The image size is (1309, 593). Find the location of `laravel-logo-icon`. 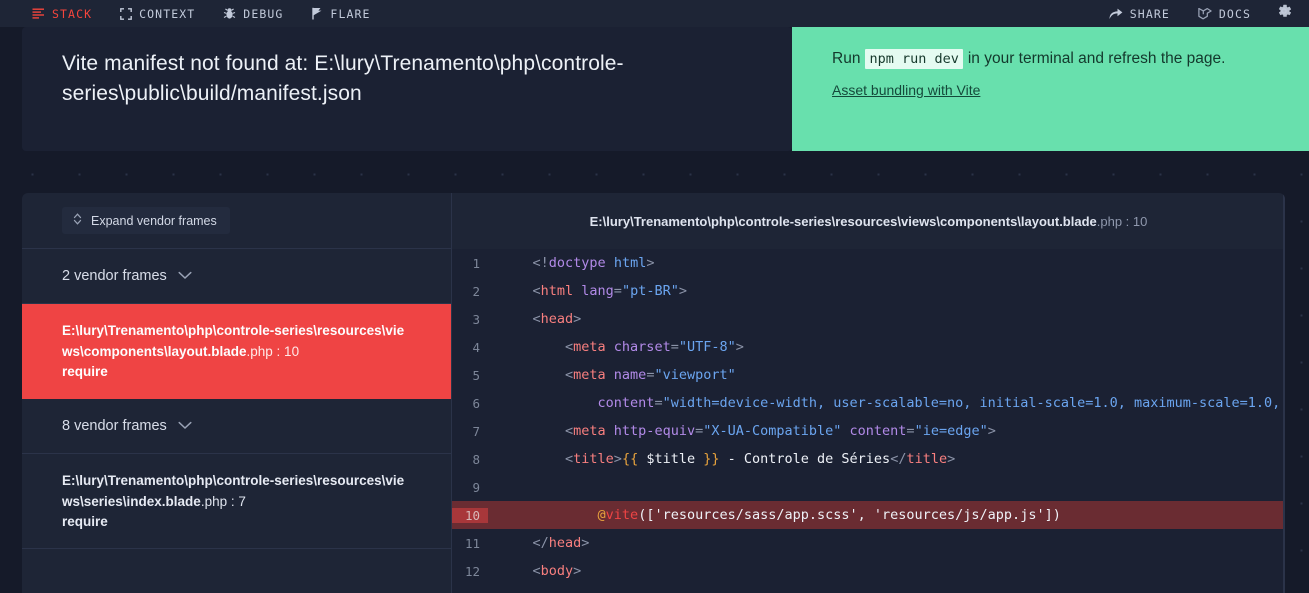

laravel-logo-icon is located at coordinates (1205, 13).